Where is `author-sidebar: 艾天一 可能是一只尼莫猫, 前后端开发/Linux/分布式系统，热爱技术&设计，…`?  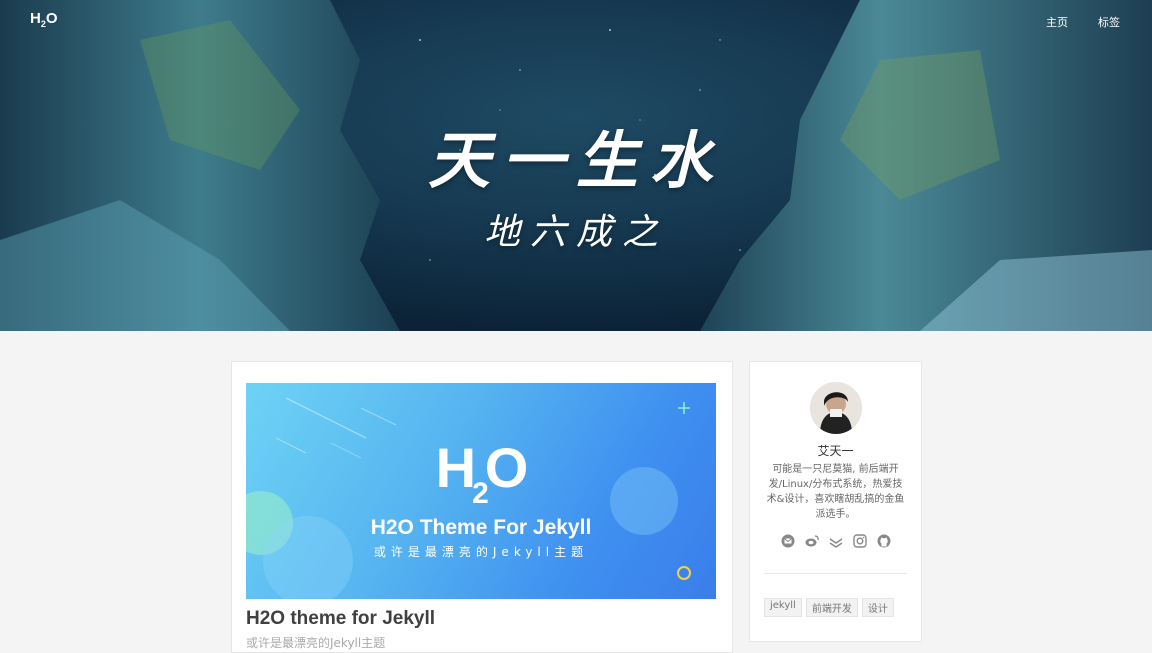
author-sidebar: 艾天一 可能是一只尼莫猫, 前后端开发/Linux/分布式系统，热爱技术&设计，… is located at coordinates (835, 501).